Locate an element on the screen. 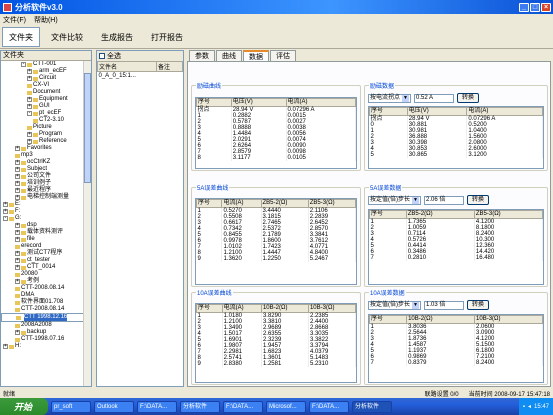  minimize-button: _ is located at coordinates (524, 7).